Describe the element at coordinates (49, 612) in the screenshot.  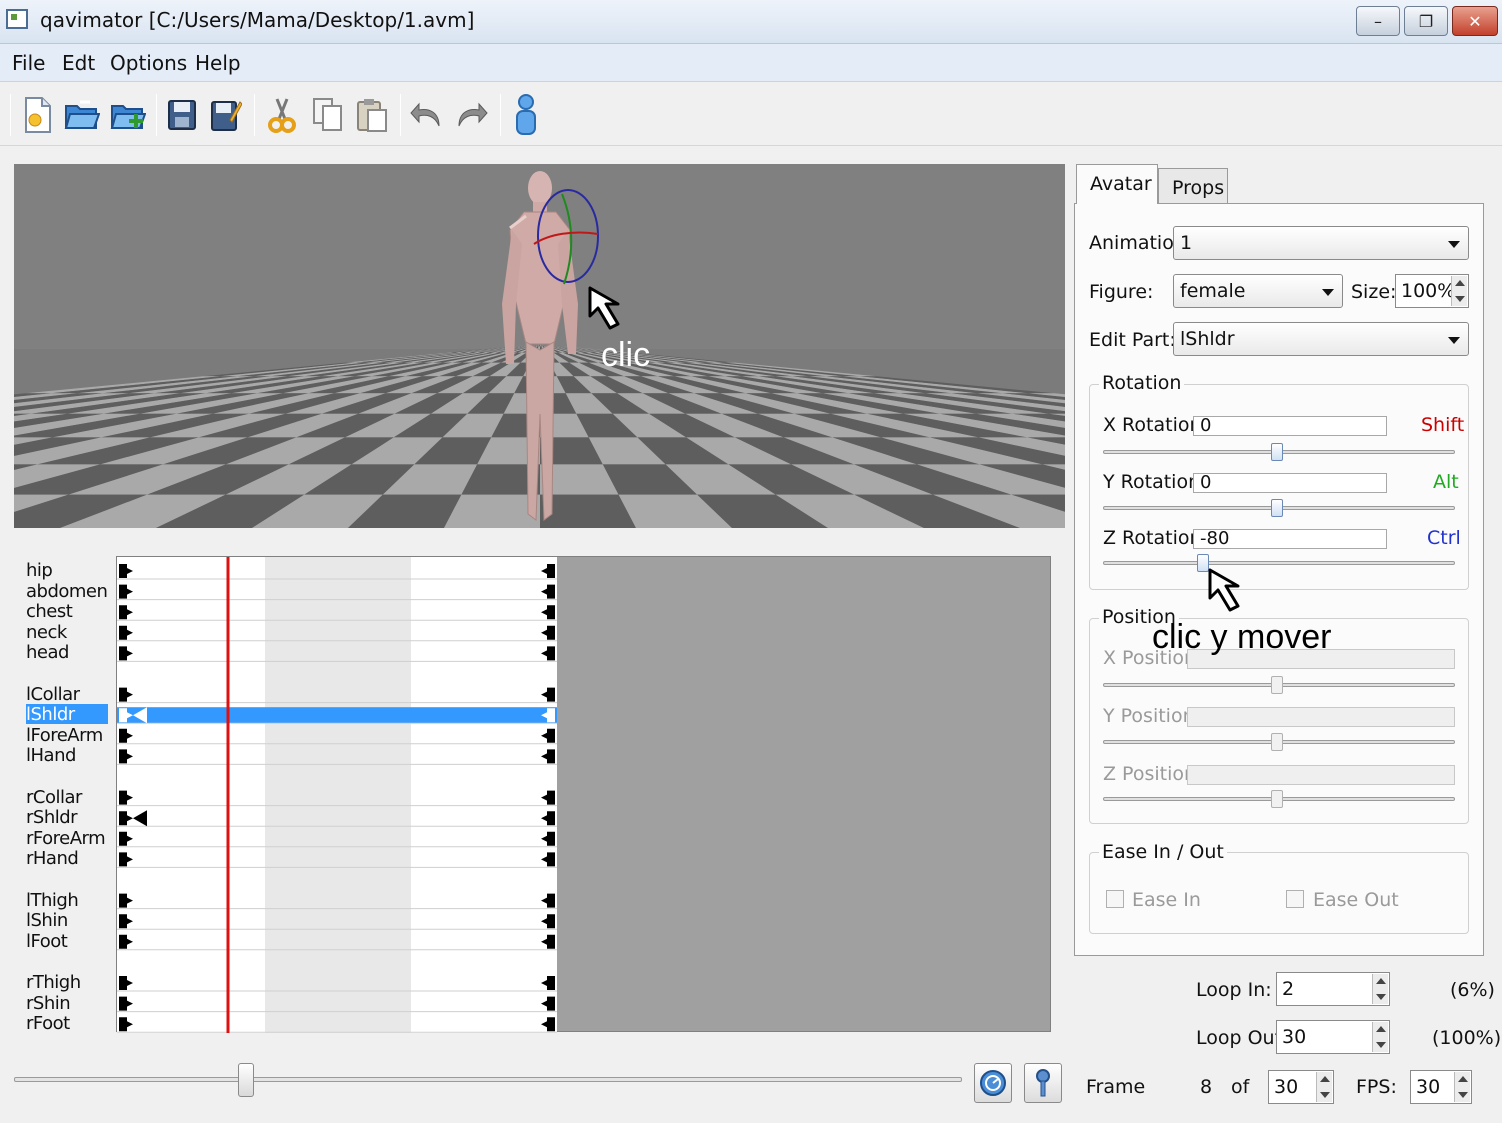
I see `part-label-chest: chest` at that location.